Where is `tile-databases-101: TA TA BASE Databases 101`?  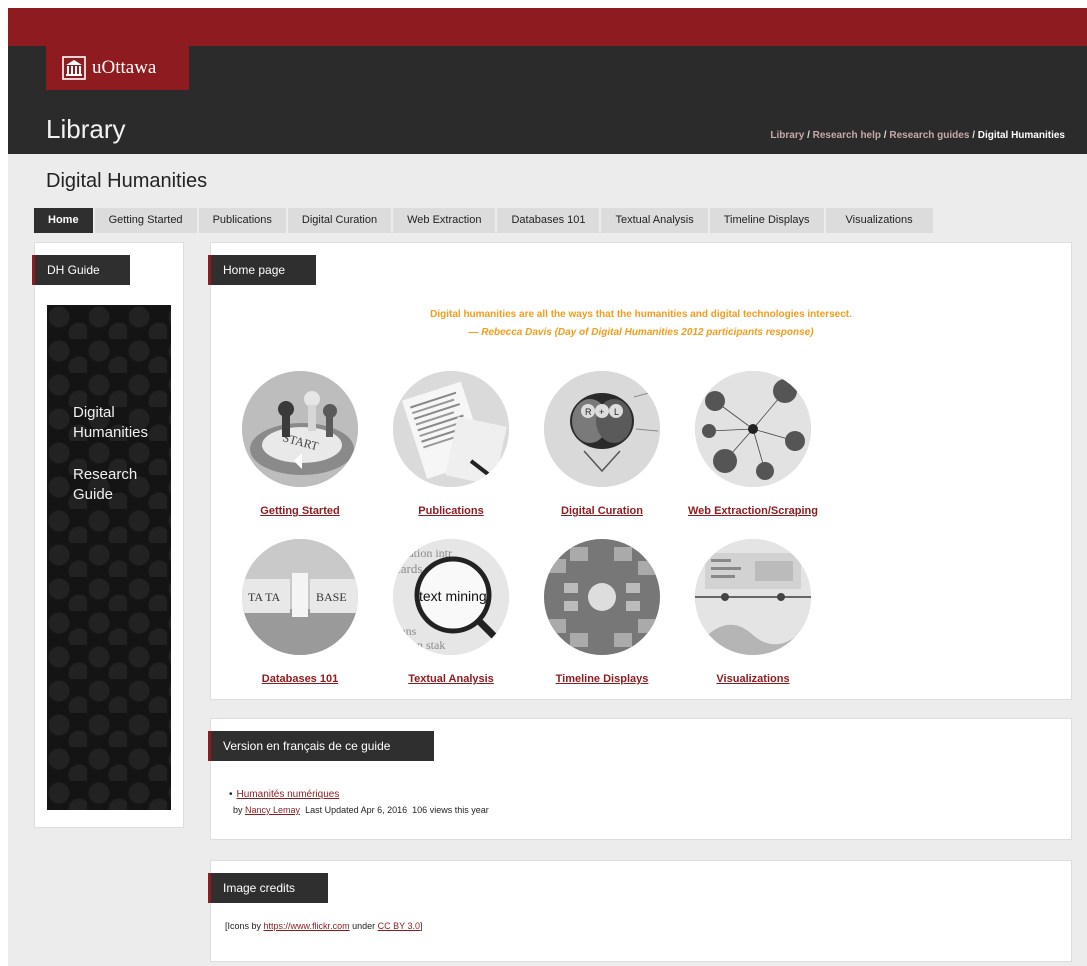
tile-databases-101: TA TA BASE Databases 101 is located at coordinates (300, 612).